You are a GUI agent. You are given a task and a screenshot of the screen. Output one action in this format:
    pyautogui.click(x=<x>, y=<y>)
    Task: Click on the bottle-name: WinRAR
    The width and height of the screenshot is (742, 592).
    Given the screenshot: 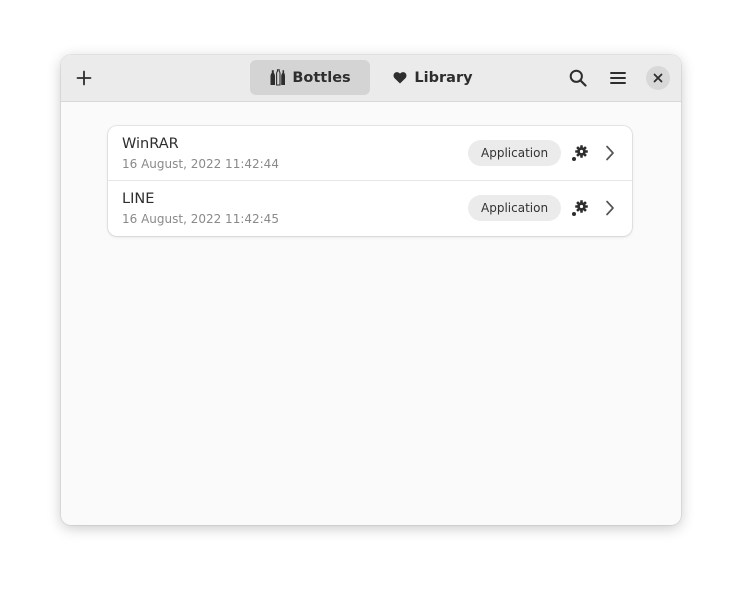 What is the action you would take?
    pyautogui.click(x=150, y=144)
    